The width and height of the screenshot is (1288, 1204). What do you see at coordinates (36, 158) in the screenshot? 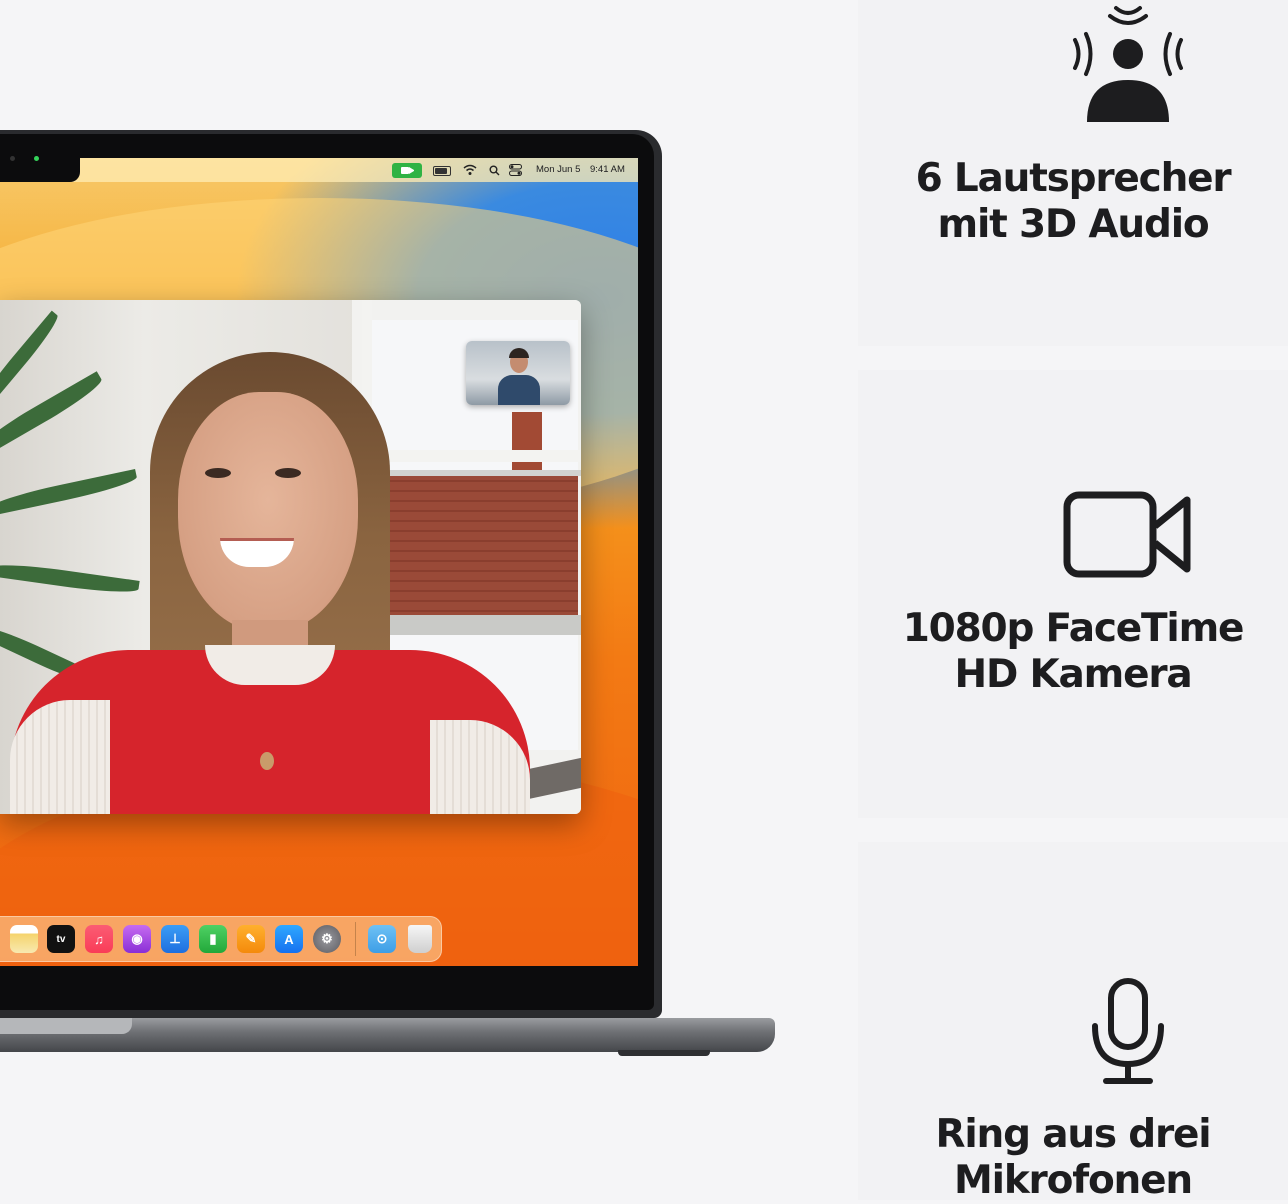
I see `camera-light-icon` at bounding box center [36, 158].